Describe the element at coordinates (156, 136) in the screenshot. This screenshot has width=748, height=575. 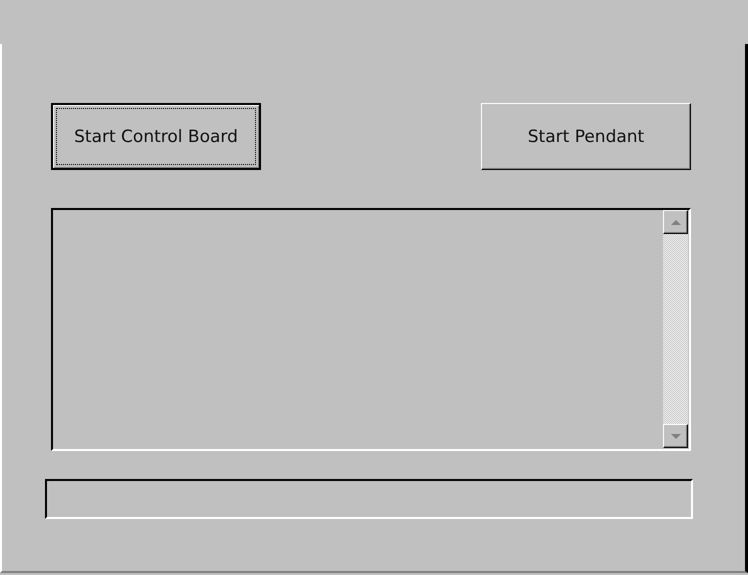
I see `start-button: Start Control Board` at that location.